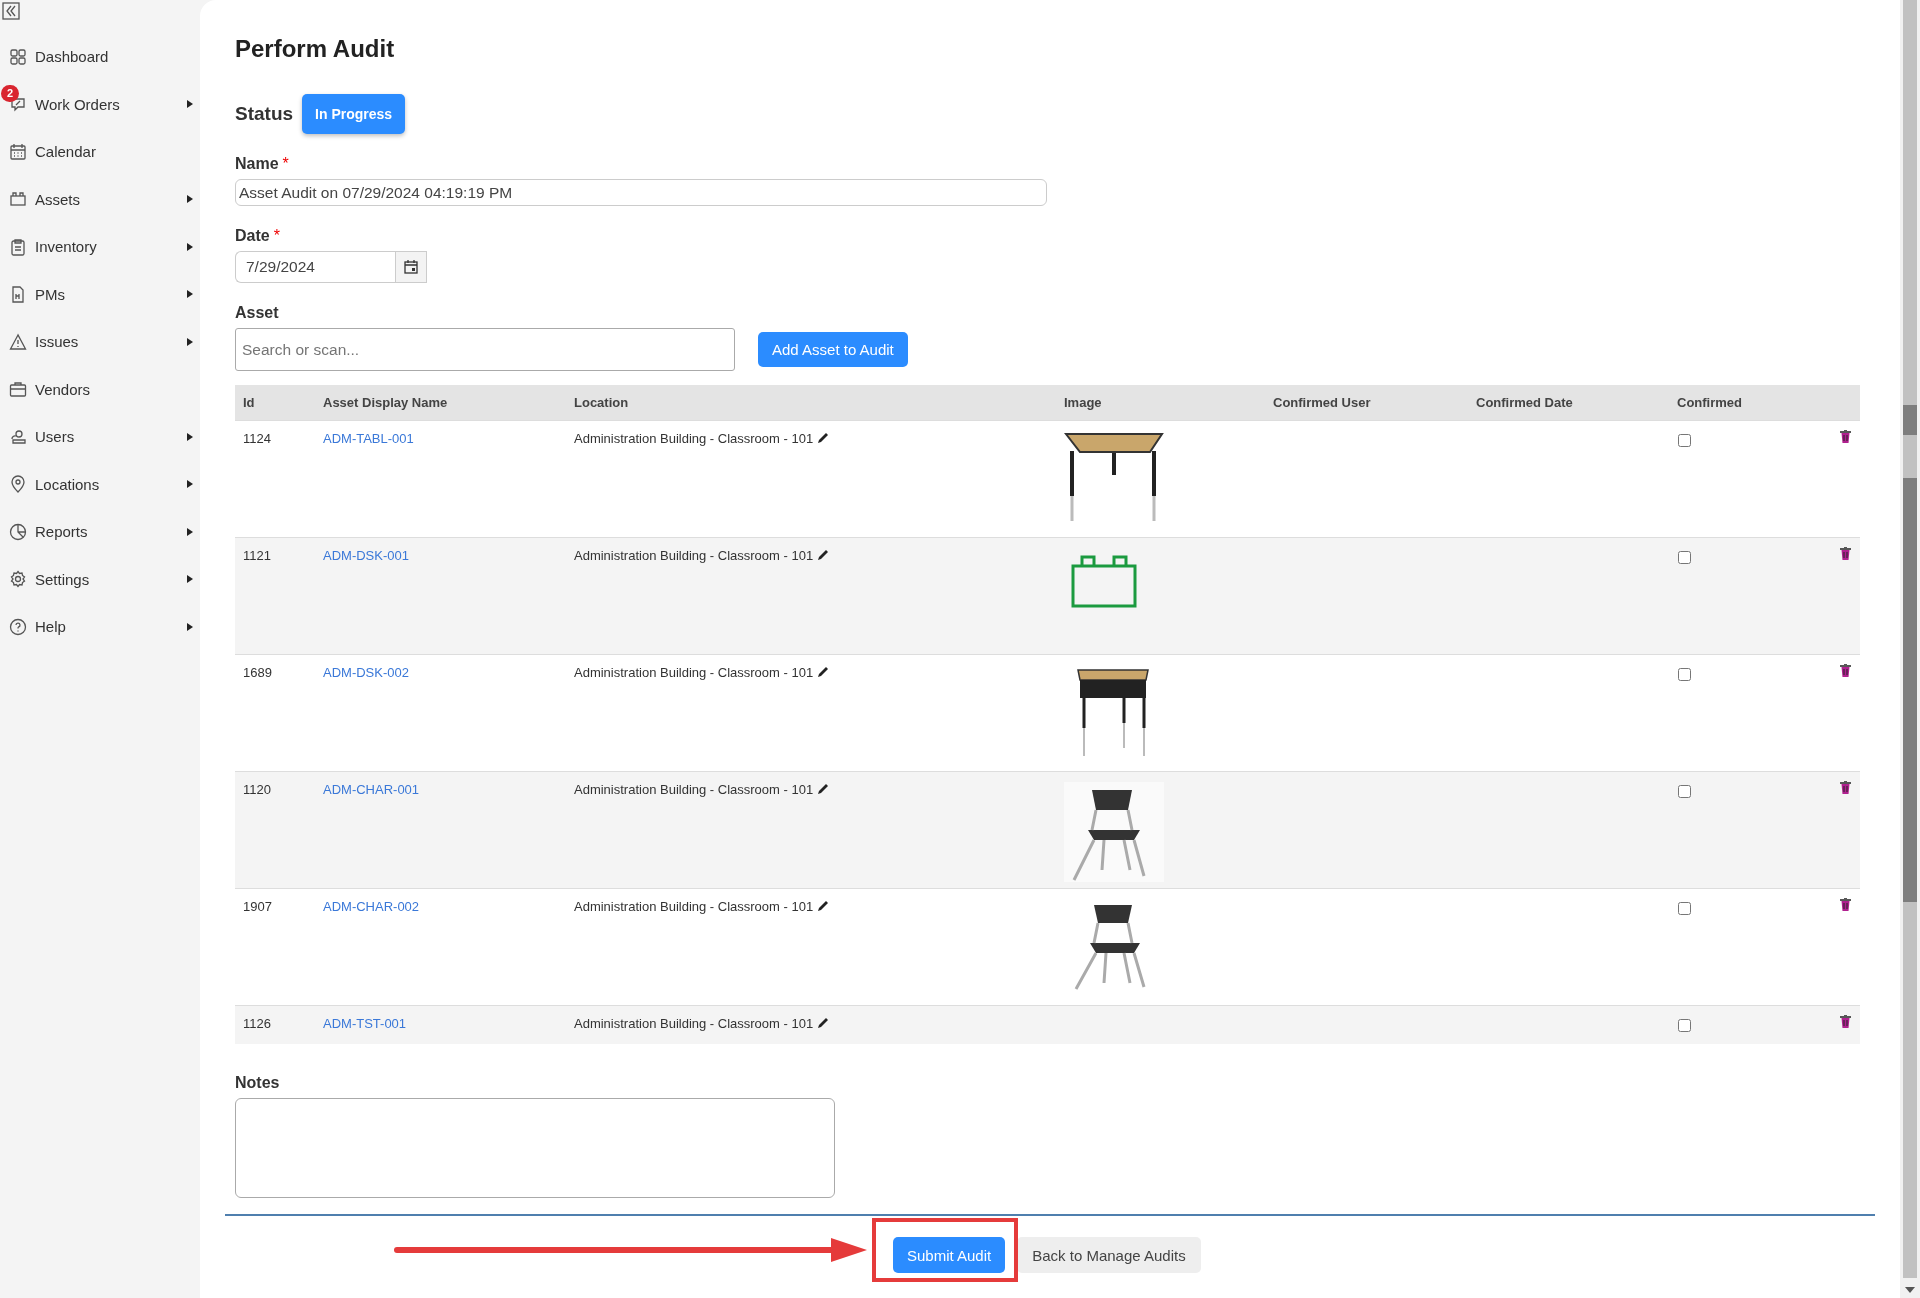 Image resolution: width=1920 pixels, height=1298 pixels. Describe the element at coordinates (100, 104) in the screenshot. I see `sidebar-item: Work Orders 2` at that location.